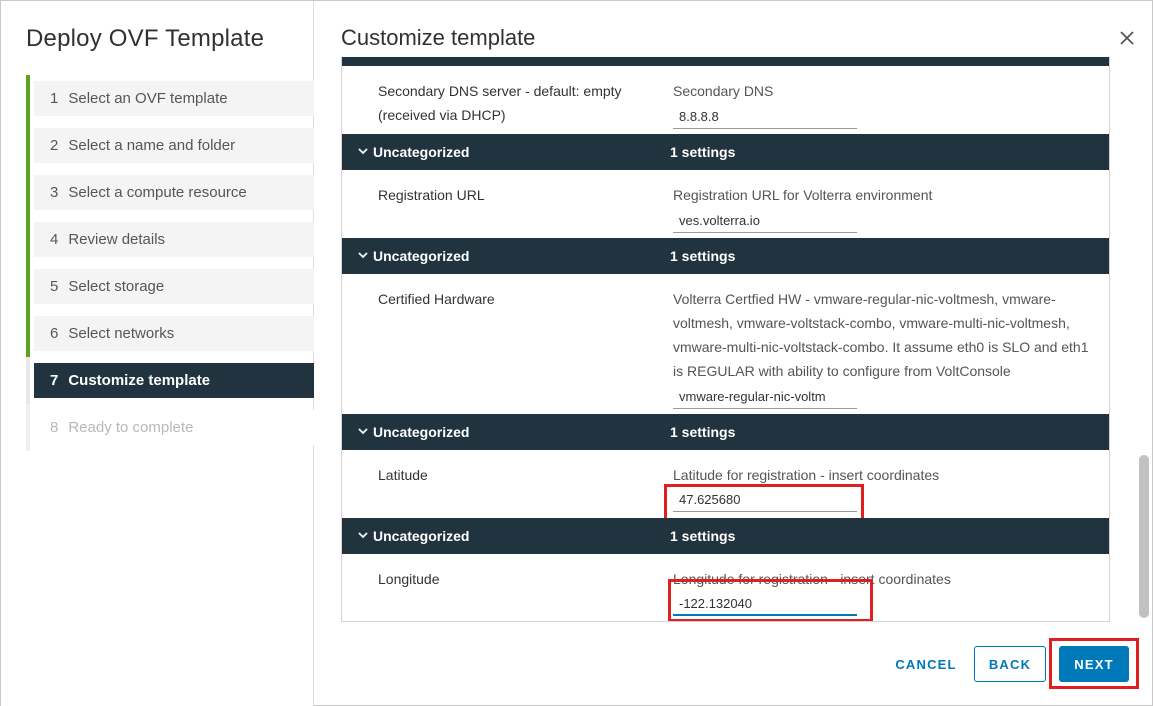 This screenshot has height=706, width=1153. Describe the element at coordinates (116, 286) in the screenshot. I see `step-label: Select storage` at that location.